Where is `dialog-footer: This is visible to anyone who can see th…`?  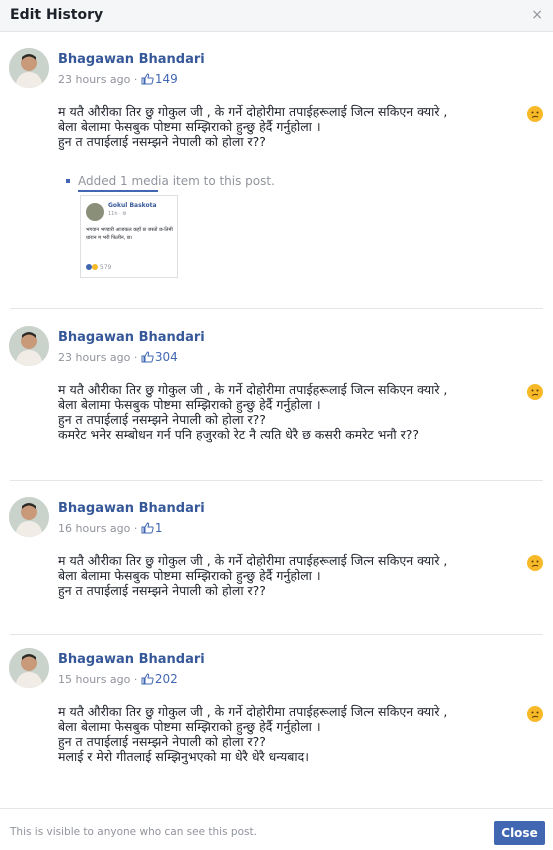 dialog-footer: This is visible to anyone who can see th… is located at coordinates (276, 829).